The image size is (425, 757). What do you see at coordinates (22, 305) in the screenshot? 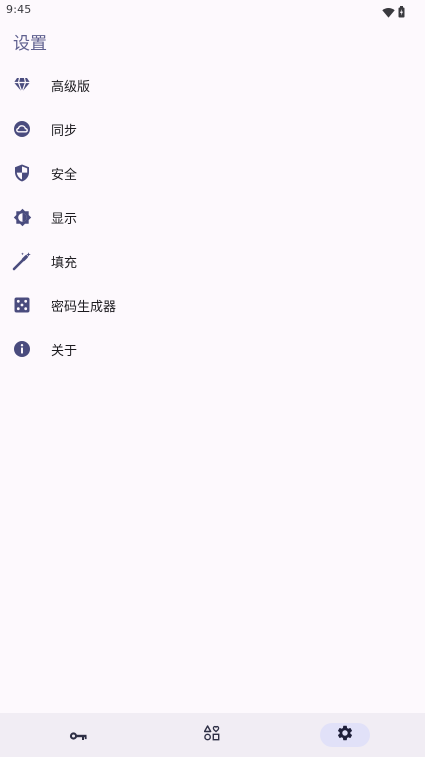
I see `dice-icon` at bounding box center [22, 305].